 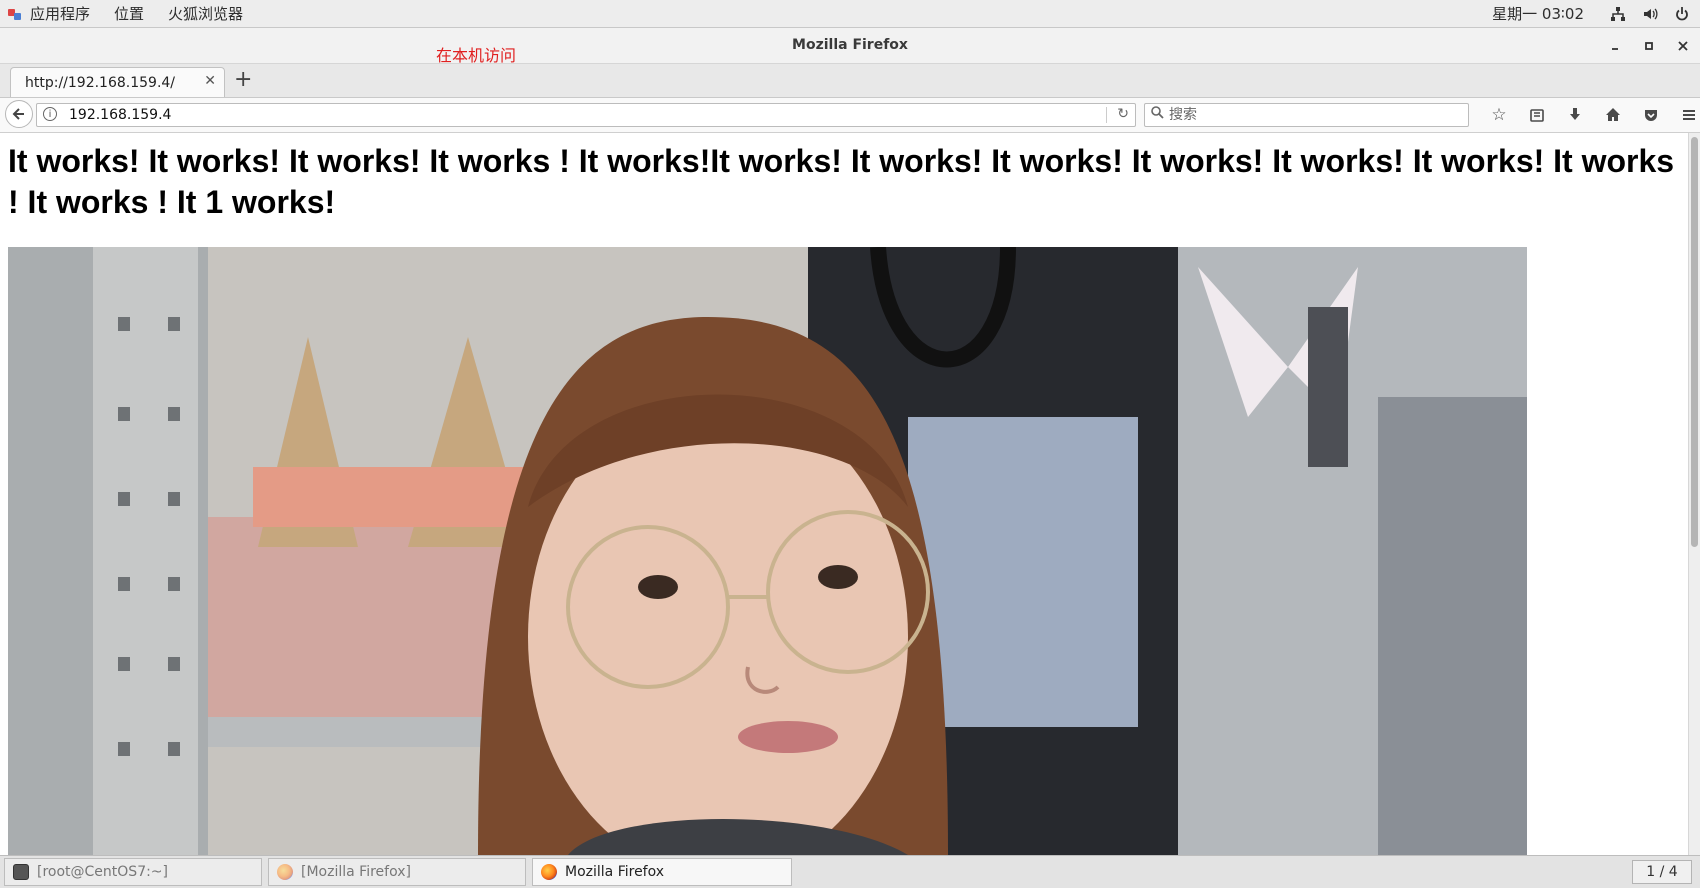 I want to click on maximize-icon, so click(x=1649, y=45).